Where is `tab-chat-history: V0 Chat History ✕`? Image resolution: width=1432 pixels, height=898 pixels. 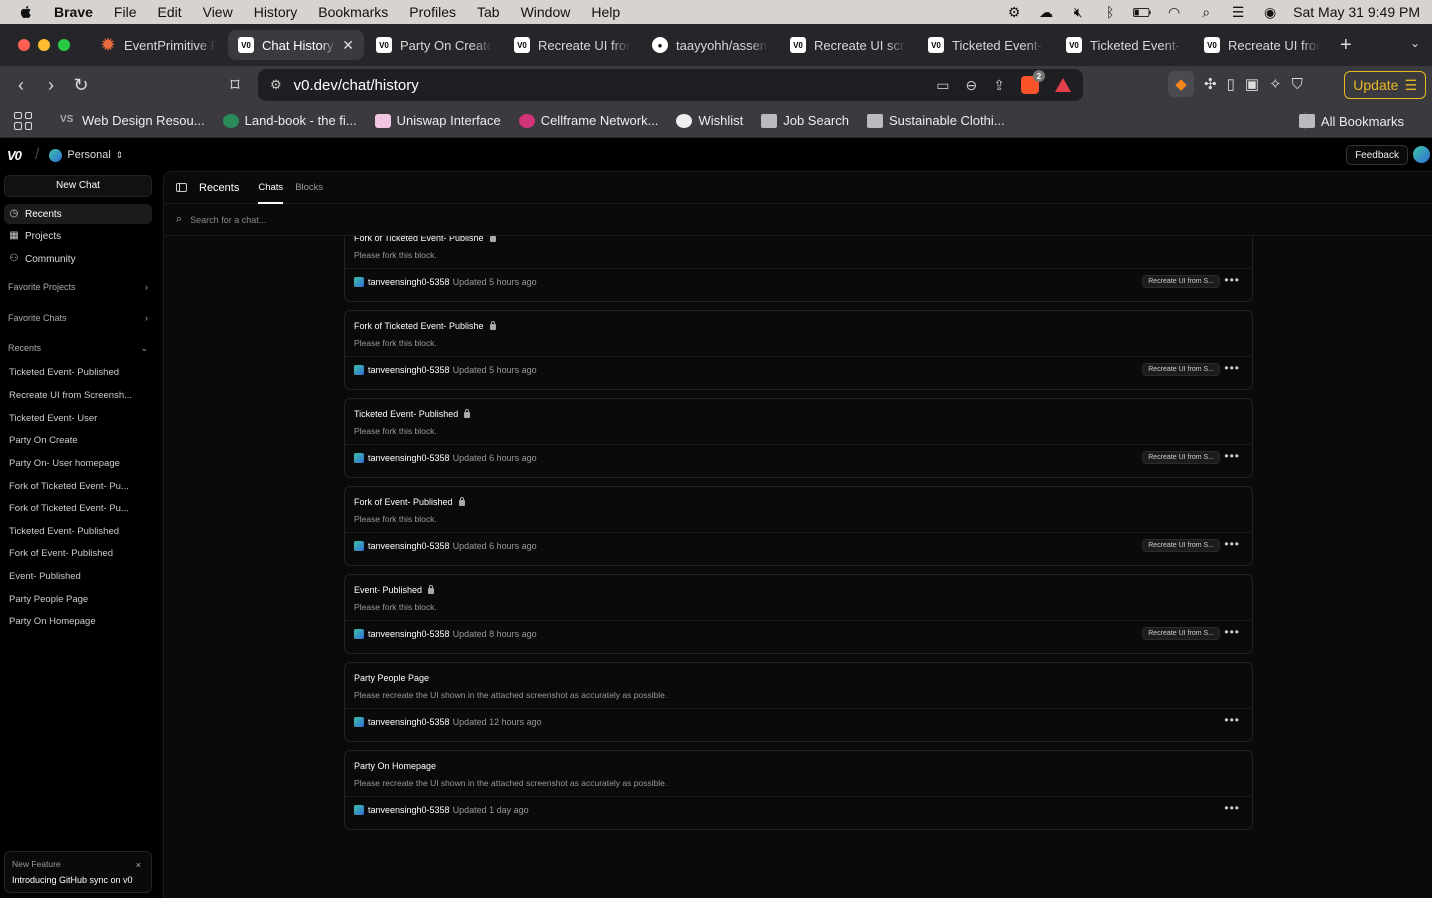 tab-chat-history: V0 Chat History ✕ is located at coordinates (296, 45).